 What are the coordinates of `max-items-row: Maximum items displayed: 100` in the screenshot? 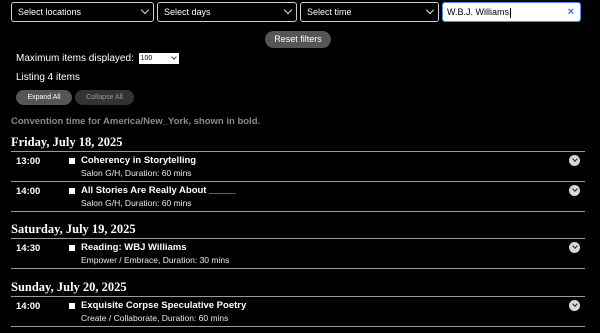 It's located at (97, 58).